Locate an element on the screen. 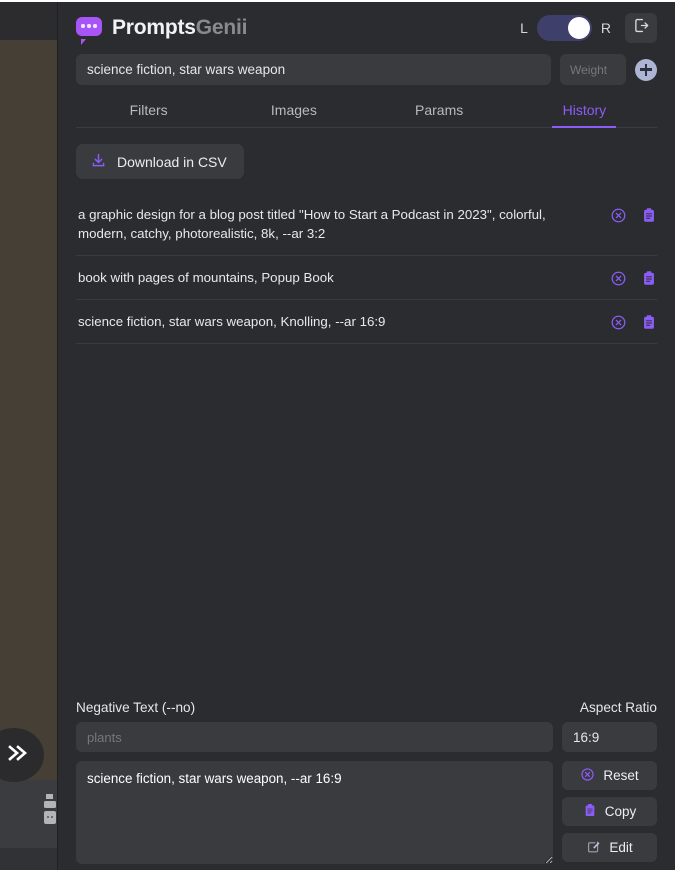 Image resolution: width=675 pixels, height=870 pixels. history-item-text: book with pages of mountains, Popup Book is located at coordinates (206, 277).